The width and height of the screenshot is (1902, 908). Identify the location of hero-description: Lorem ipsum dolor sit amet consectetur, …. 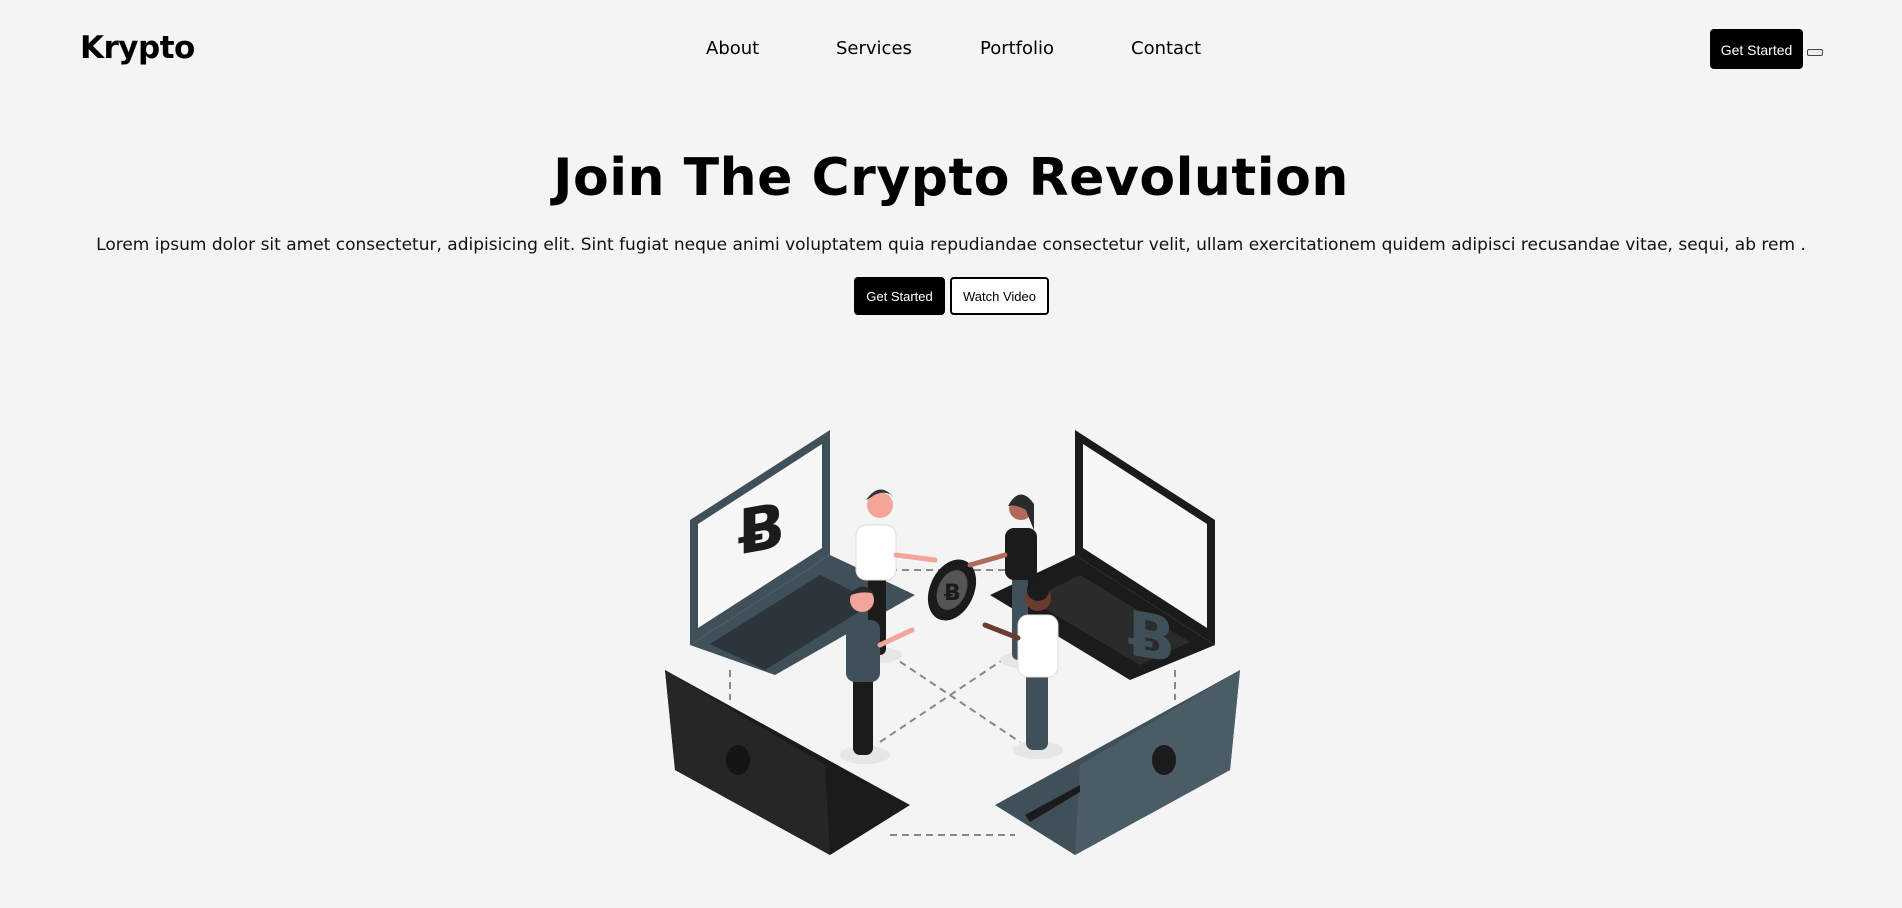
(951, 245).